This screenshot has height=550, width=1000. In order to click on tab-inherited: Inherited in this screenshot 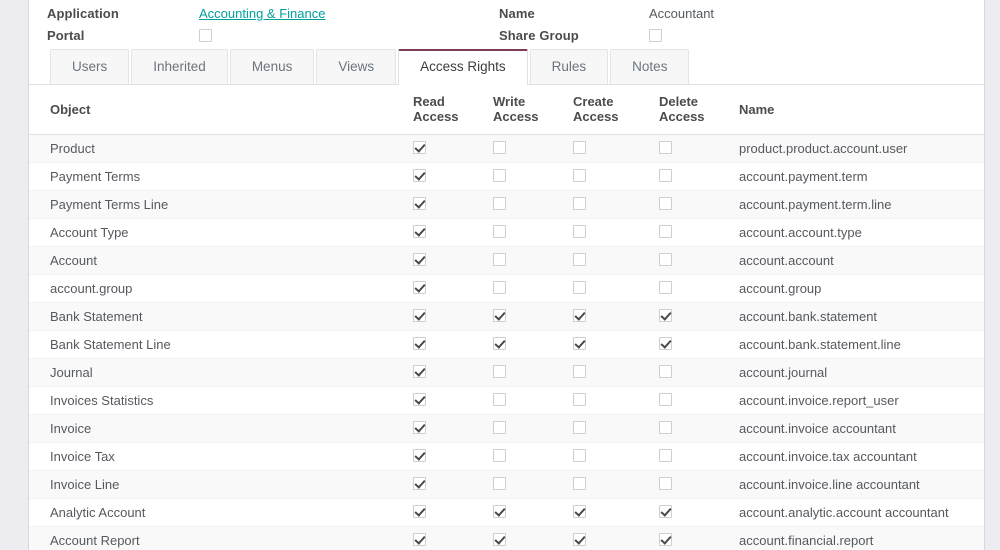, I will do `click(179, 66)`.